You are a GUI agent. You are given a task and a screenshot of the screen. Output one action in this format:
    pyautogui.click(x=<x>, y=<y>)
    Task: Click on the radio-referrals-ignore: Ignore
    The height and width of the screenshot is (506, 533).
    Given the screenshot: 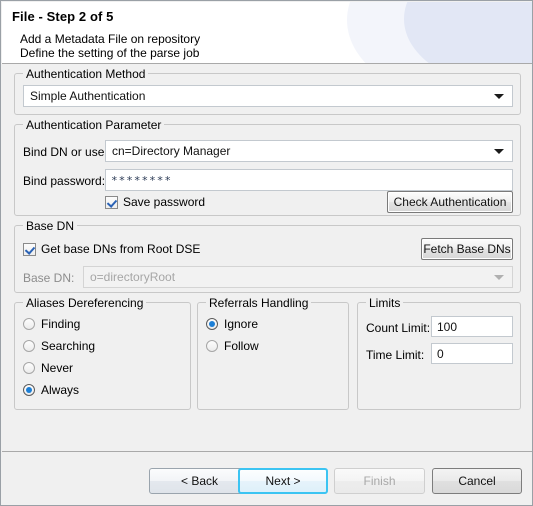 What is the action you would take?
    pyautogui.click(x=232, y=324)
    